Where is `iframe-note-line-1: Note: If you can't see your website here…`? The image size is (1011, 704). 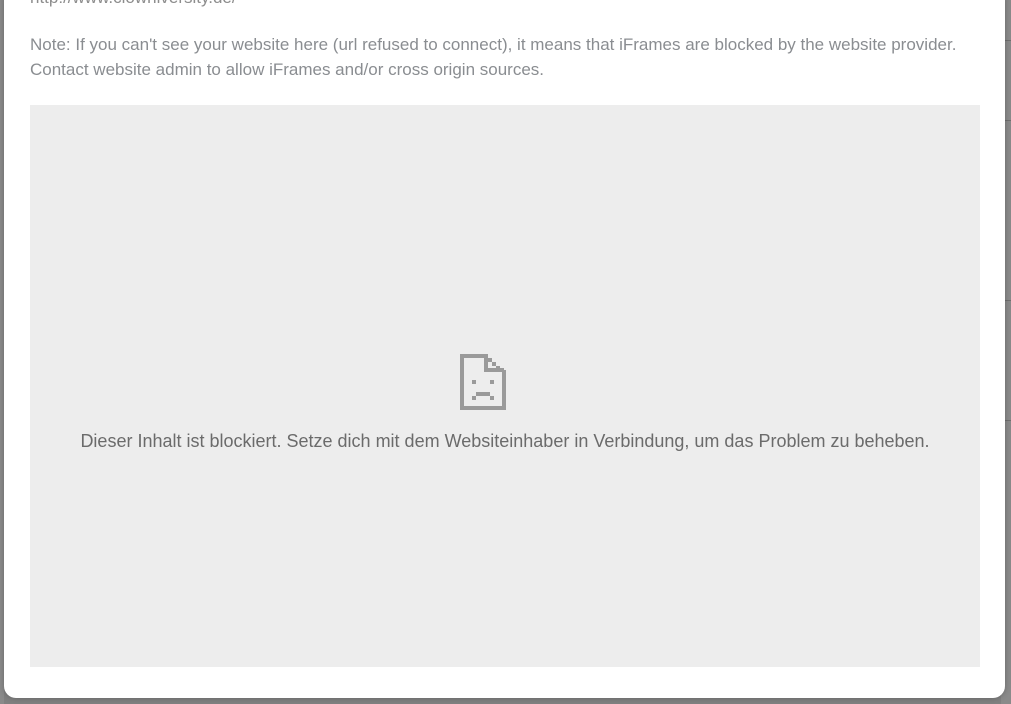
iframe-note-line-1: Note: If you can't see your website here… is located at coordinates (493, 44).